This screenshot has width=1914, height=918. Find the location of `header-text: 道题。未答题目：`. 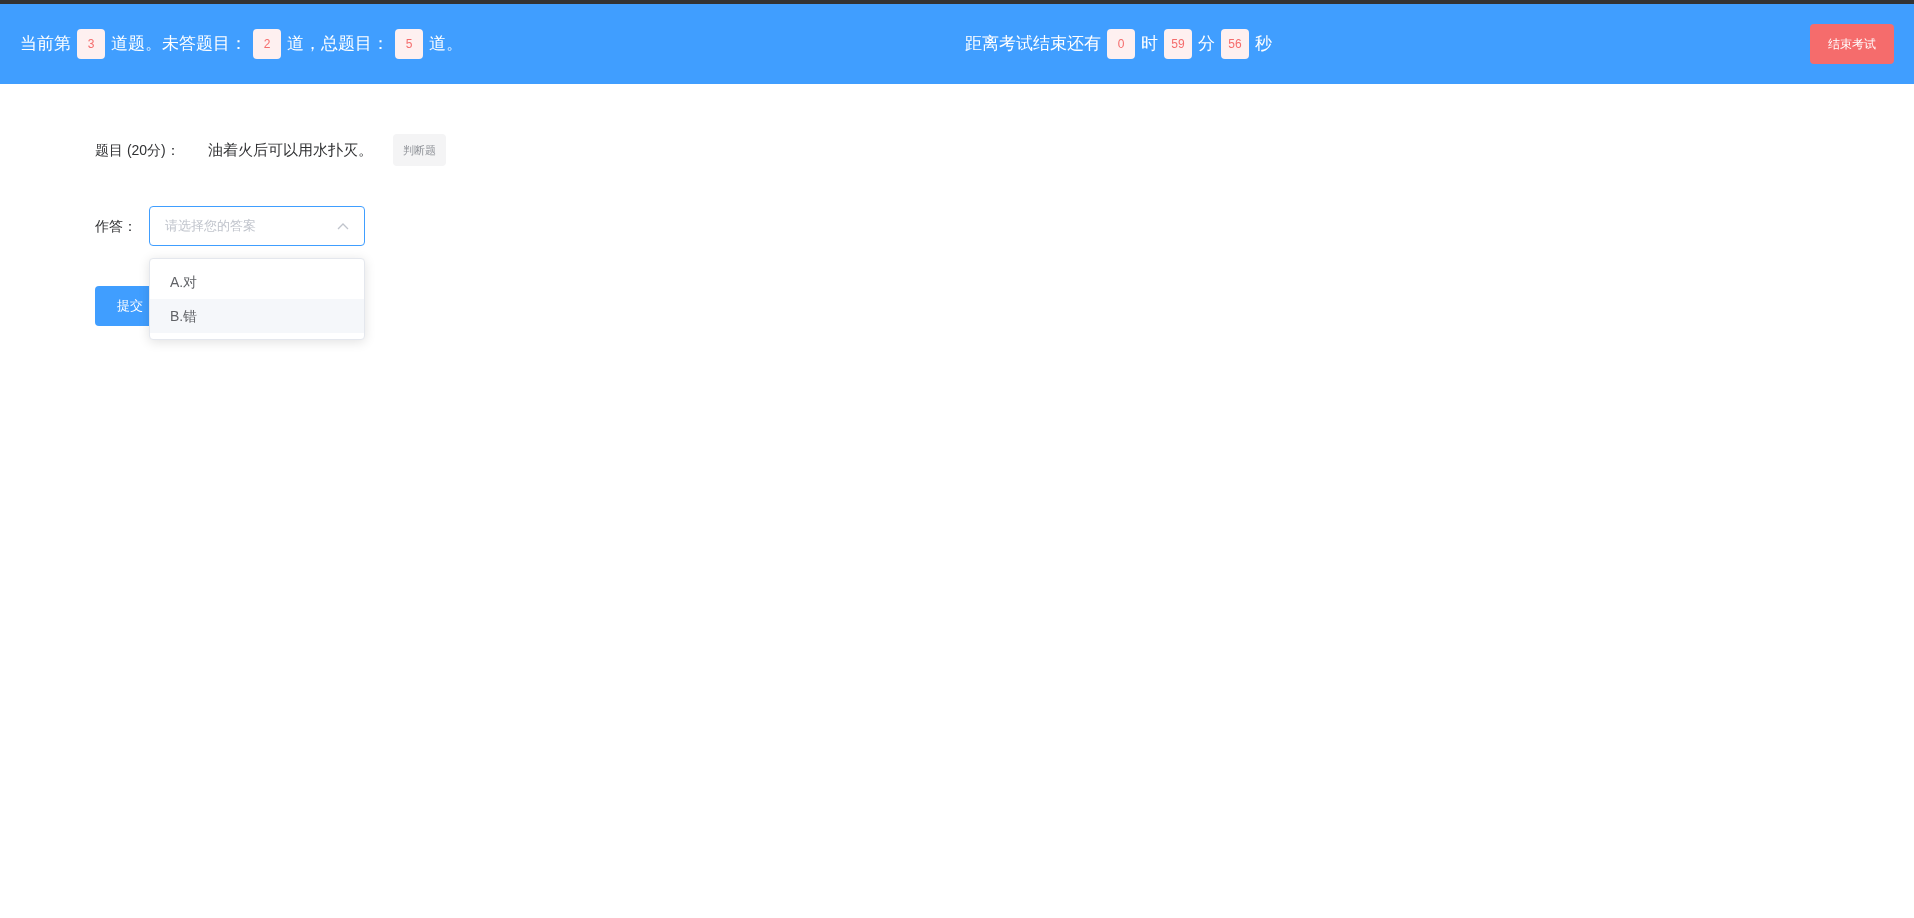

header-text: 道题。未答题目： is located at coordinates (179, 44).